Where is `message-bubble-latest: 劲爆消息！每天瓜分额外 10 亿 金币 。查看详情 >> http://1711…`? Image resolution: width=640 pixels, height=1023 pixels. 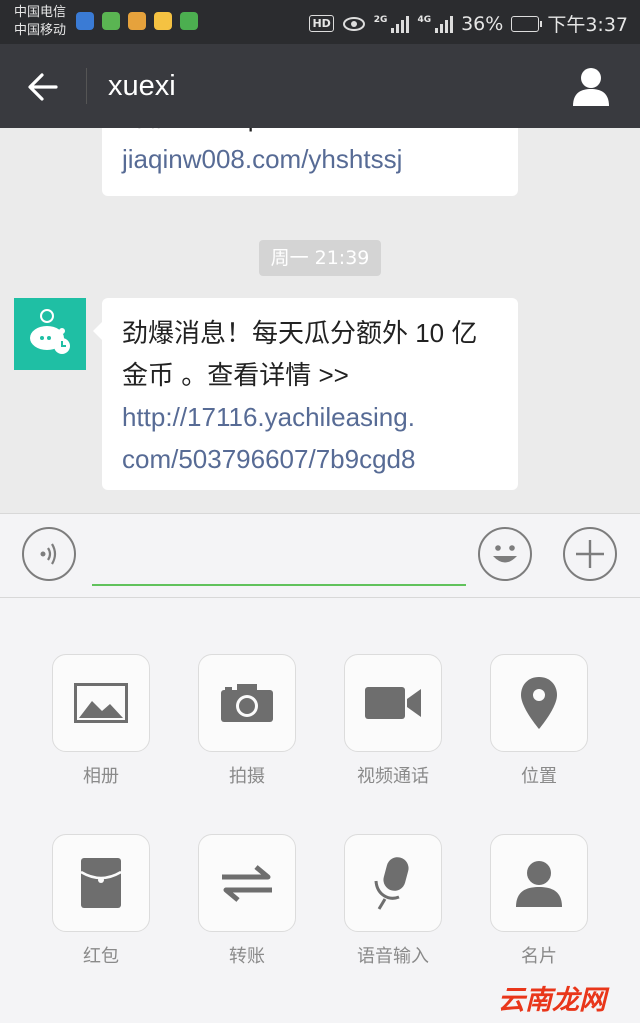 message-bubble-latest: 劲爆消息！每天瓜分额外 10 亿 金币 。查看详情 >> http://1711… is located at coordinates (305, 394).